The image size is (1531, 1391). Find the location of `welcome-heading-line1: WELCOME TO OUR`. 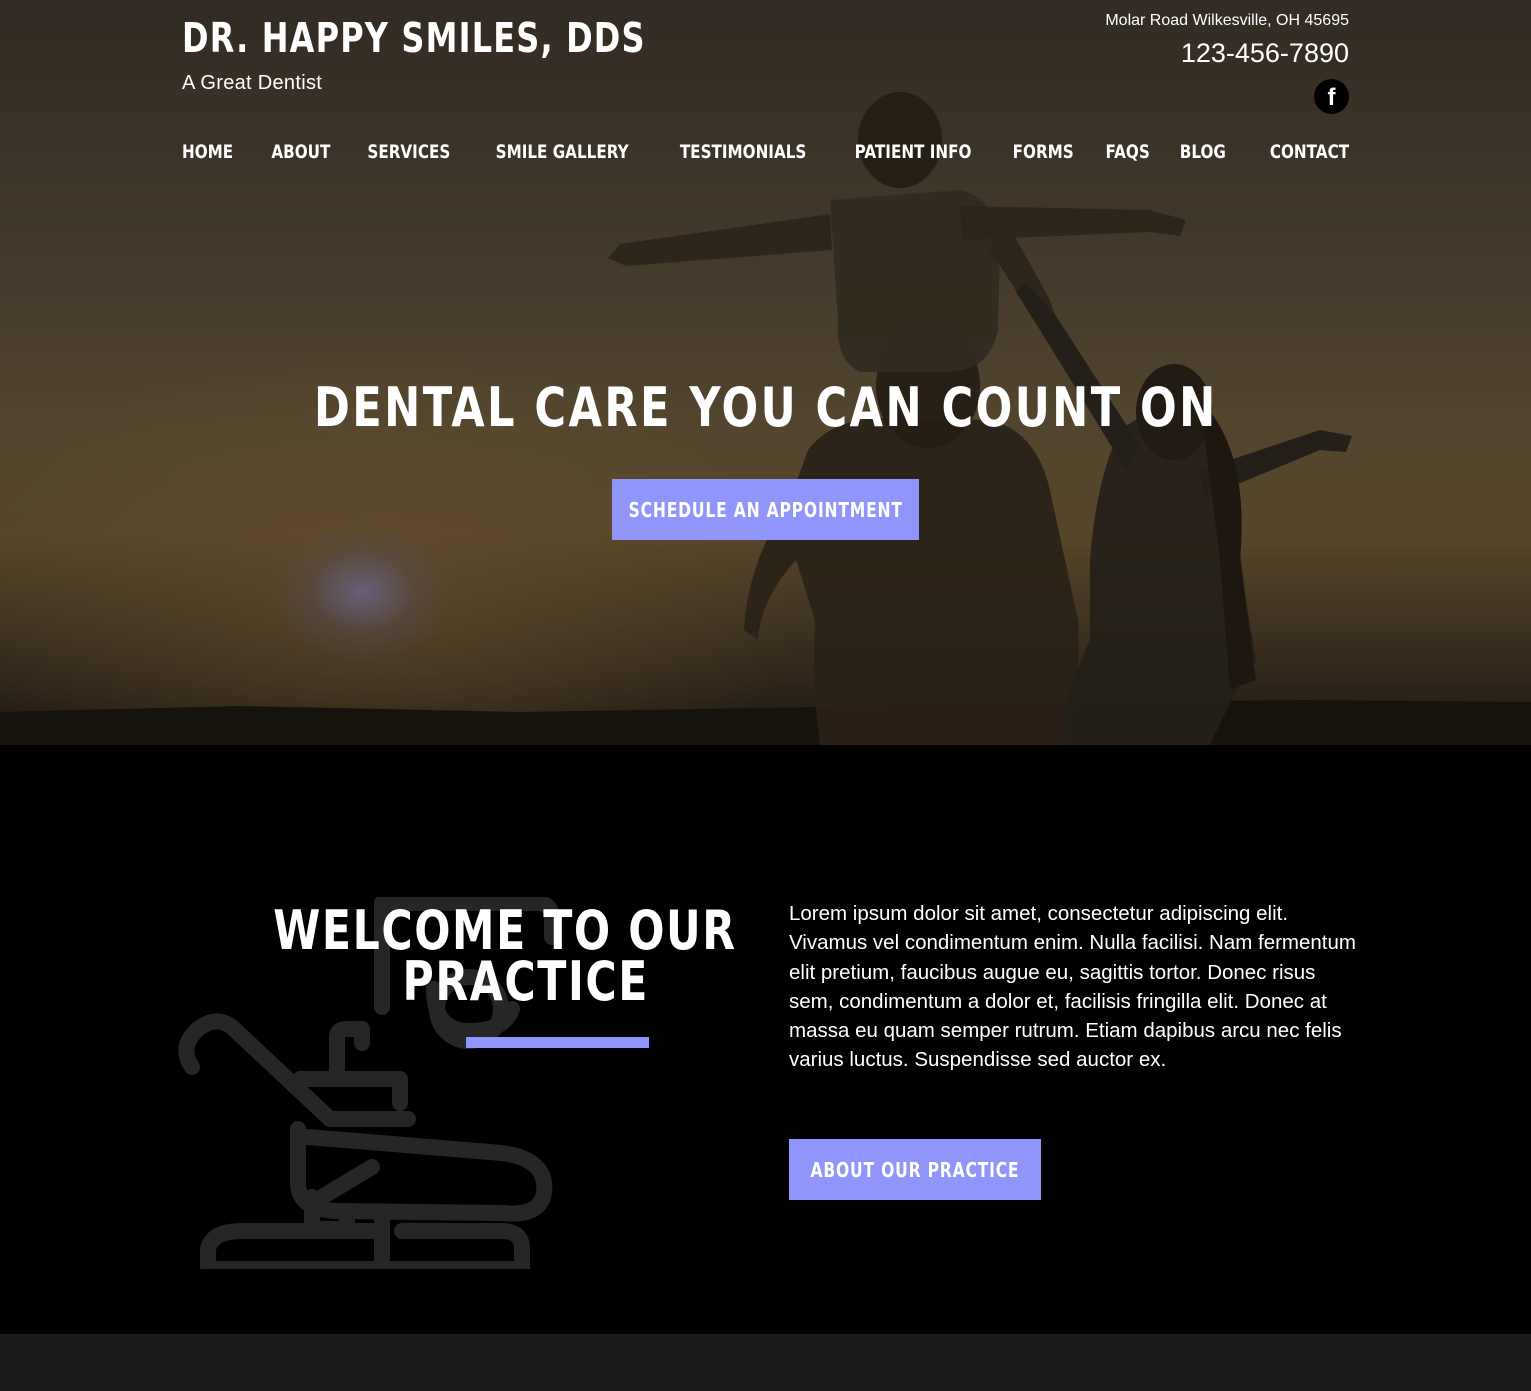

welcome-heading-line1: WELCOME TO OUR is located at coordinates (505, 930).